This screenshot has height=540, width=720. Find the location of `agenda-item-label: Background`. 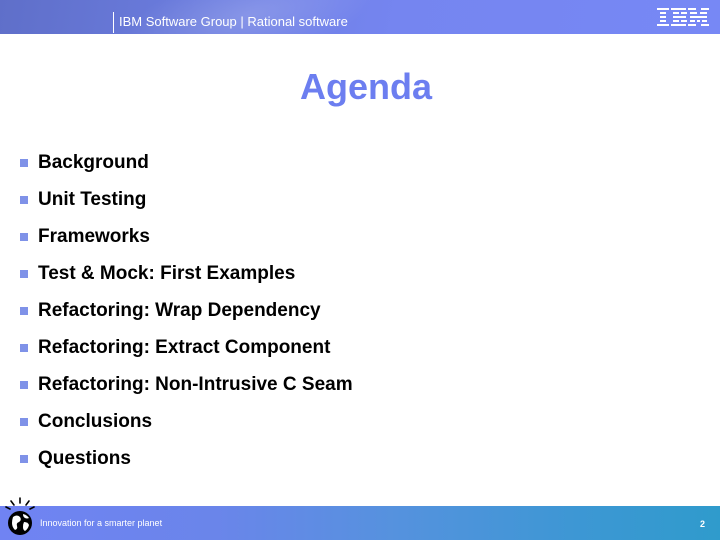

agenda-item-label: Background is located at coordinates (93, 162).